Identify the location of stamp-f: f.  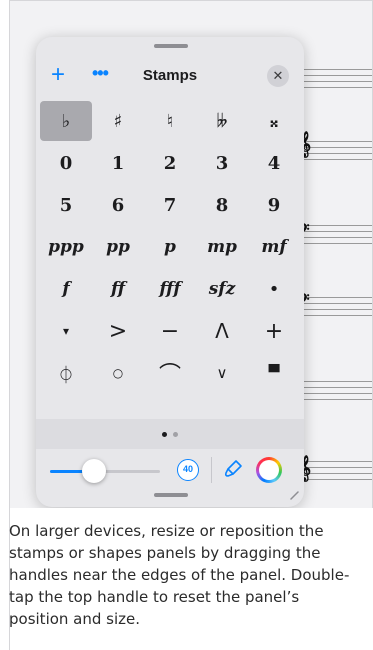
(66, 289).